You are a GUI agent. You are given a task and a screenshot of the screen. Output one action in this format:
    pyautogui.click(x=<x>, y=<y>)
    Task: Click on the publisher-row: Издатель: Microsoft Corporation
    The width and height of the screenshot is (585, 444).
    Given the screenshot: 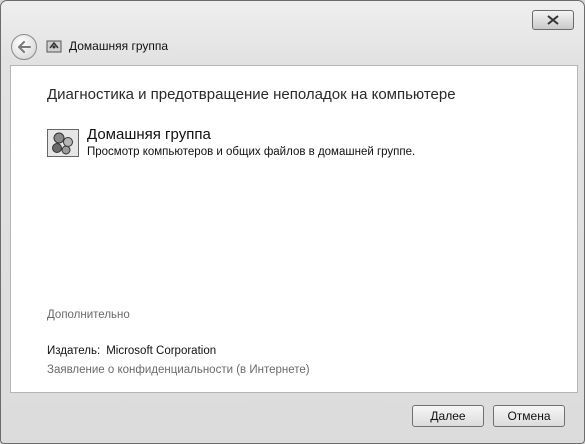 What is the action you would take?
    pyautogui.click(x=131, y=351)
    